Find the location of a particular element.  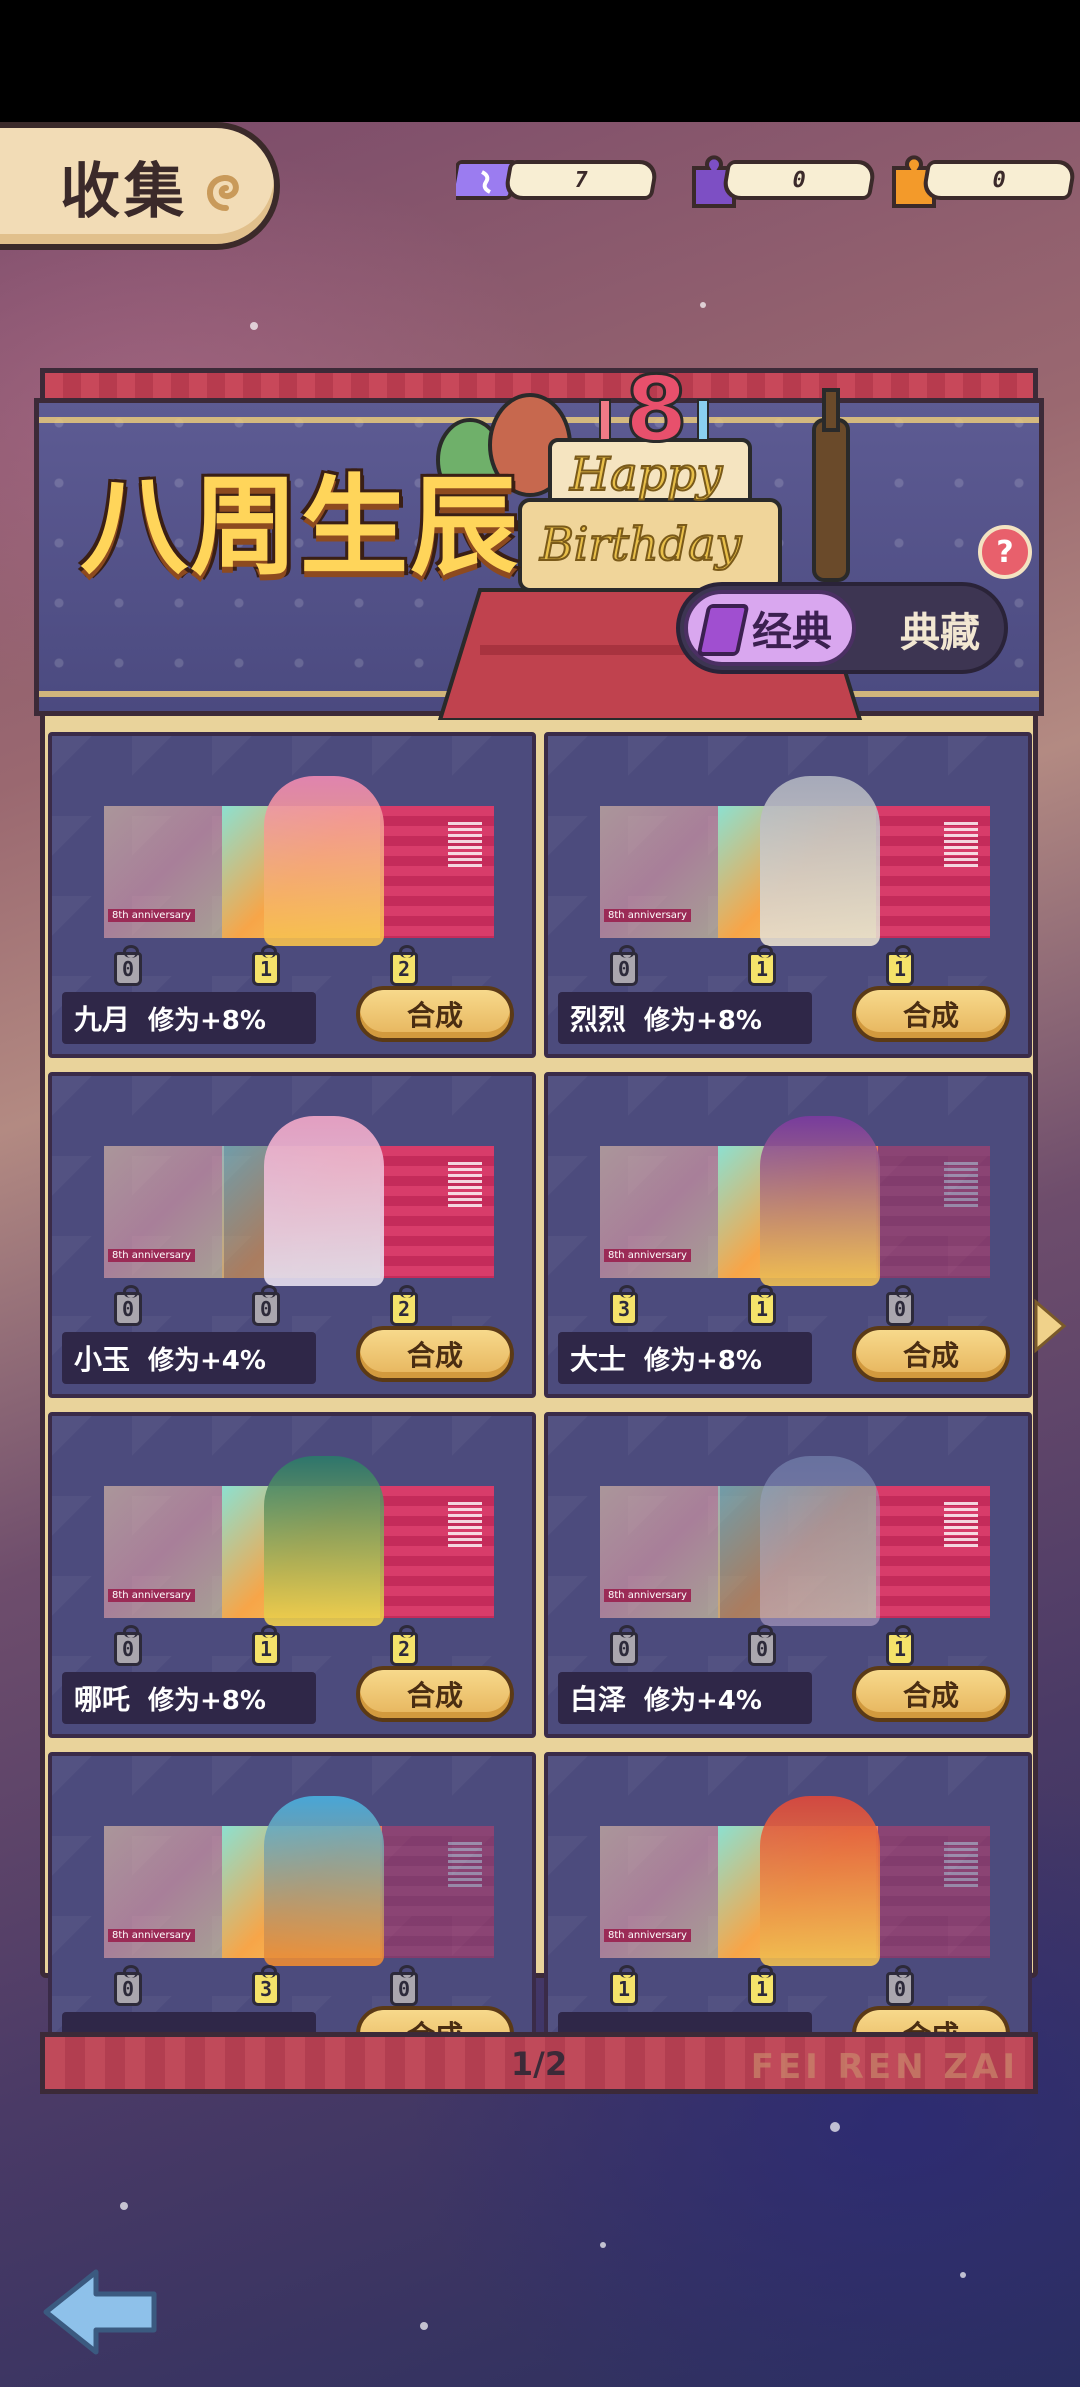

character-name: 白泽 is located at coordinates (598, 1699).